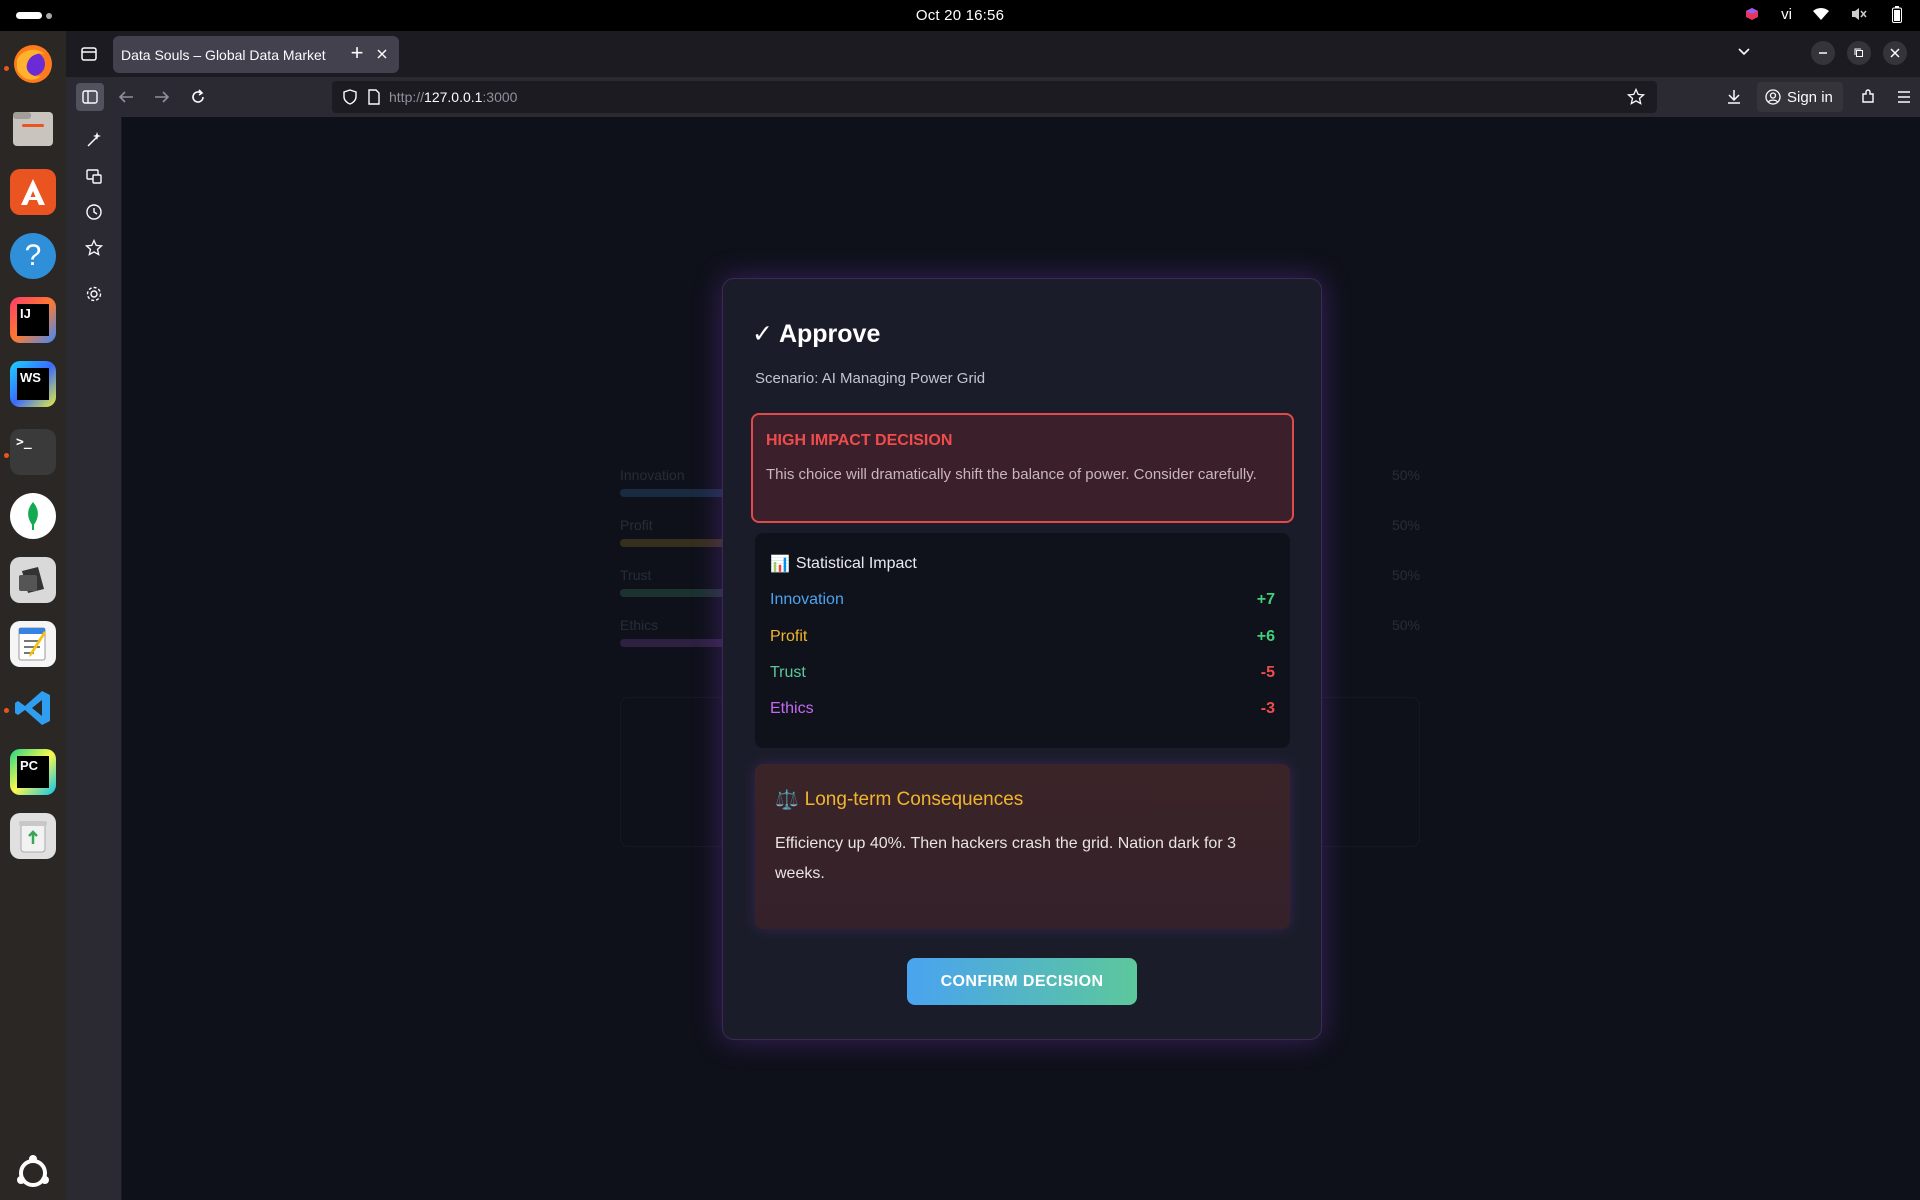 This screenshot has height=1200, width=1920. Describe the element at coordinates (1859, 14) in the screenshot. I see `volume-muted-icon` at that location.